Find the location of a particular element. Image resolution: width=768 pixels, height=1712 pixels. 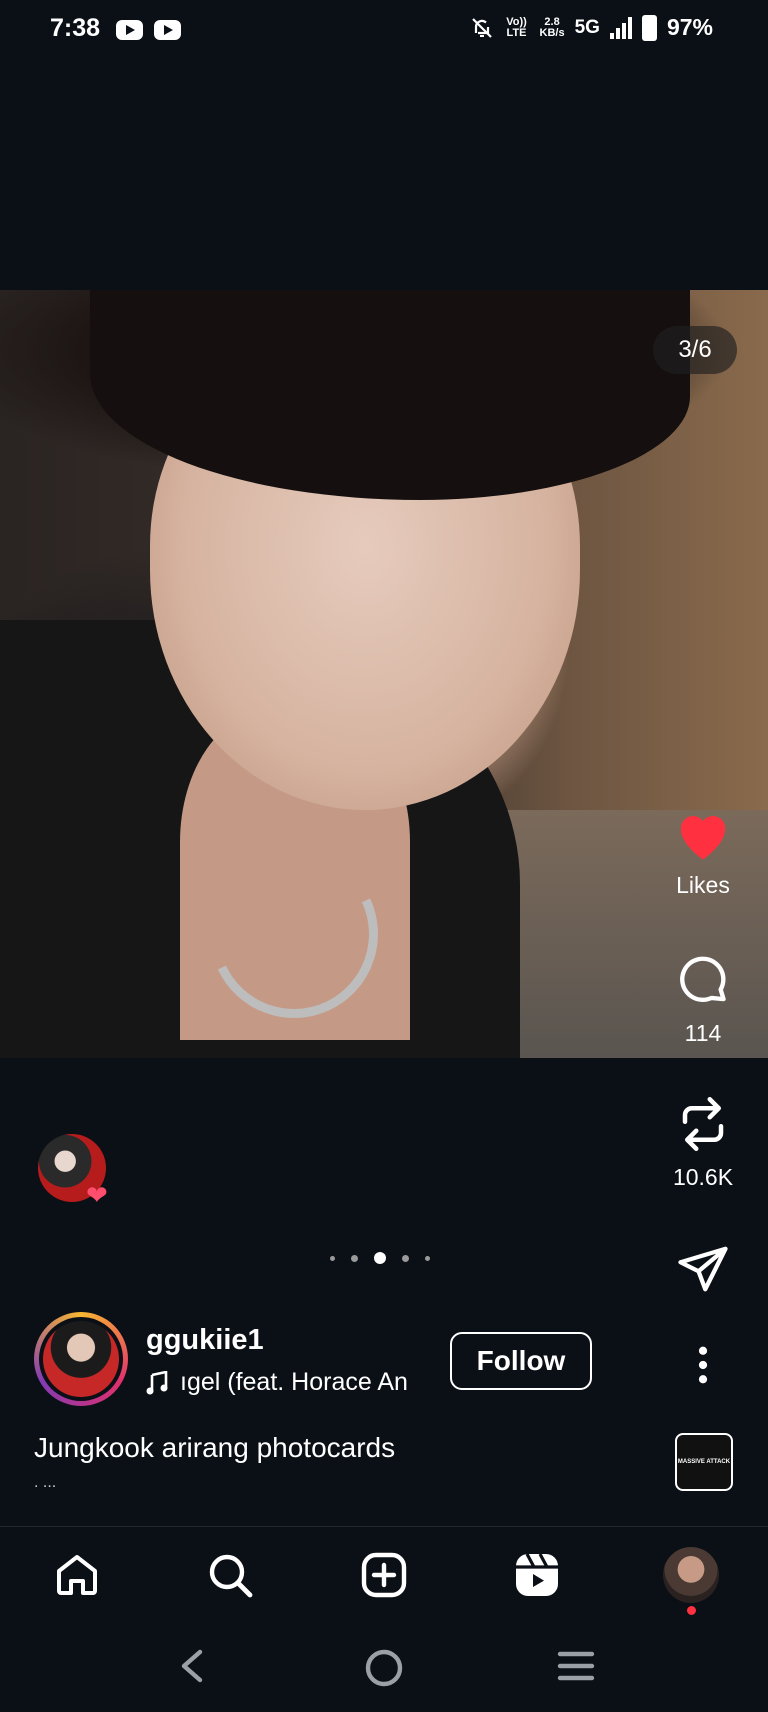

nav-create is located at coordinates (384, 1575).